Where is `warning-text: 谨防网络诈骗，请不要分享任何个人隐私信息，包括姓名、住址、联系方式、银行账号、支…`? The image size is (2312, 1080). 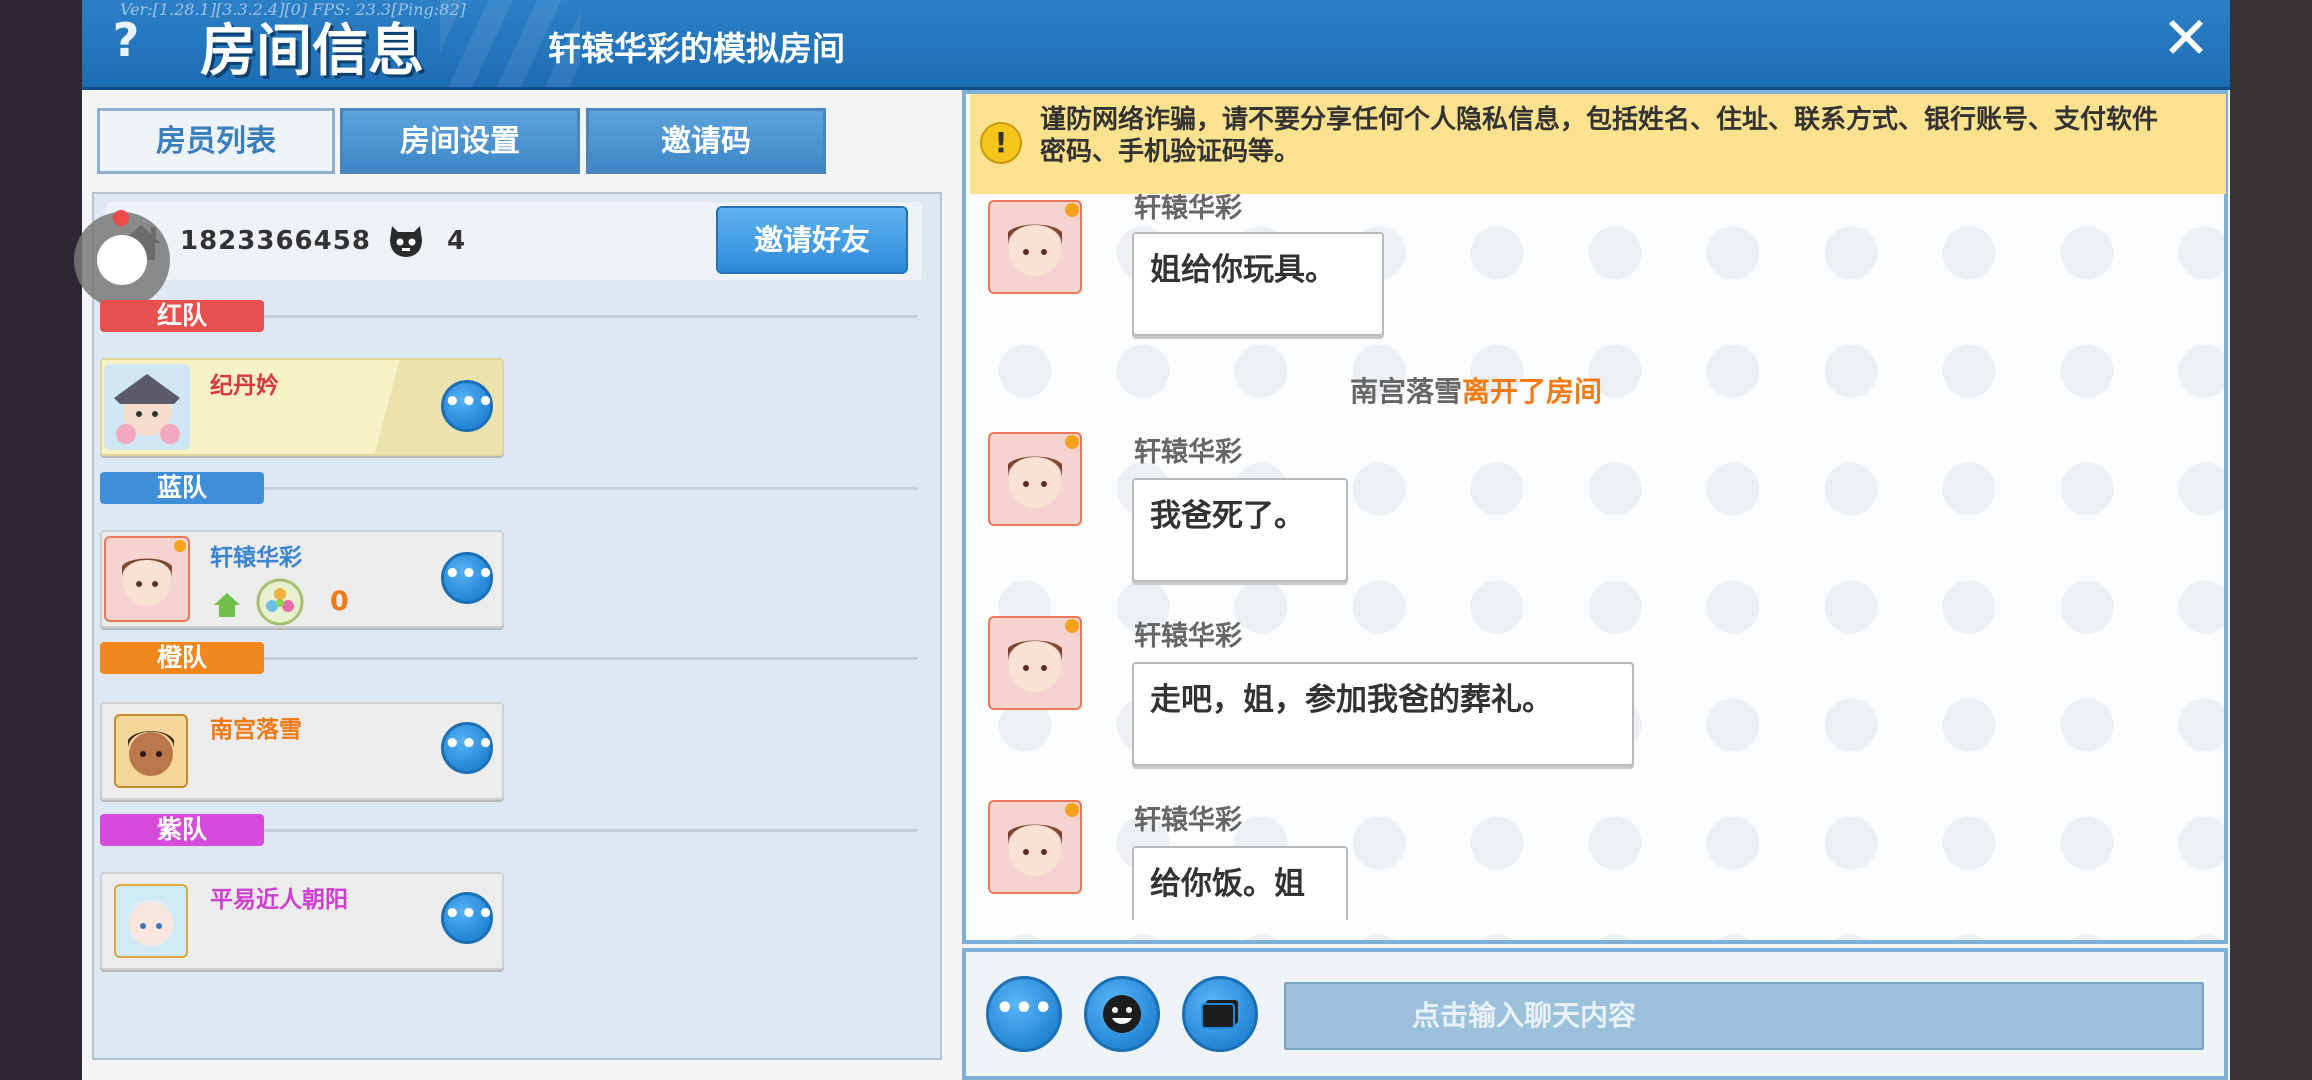 warning-text: 谨防网络诈骗，请不要分享任何个人隐私信息，包括姓名、住址、联系方式、银行账号、支… is located at coordinates (1599, 136).